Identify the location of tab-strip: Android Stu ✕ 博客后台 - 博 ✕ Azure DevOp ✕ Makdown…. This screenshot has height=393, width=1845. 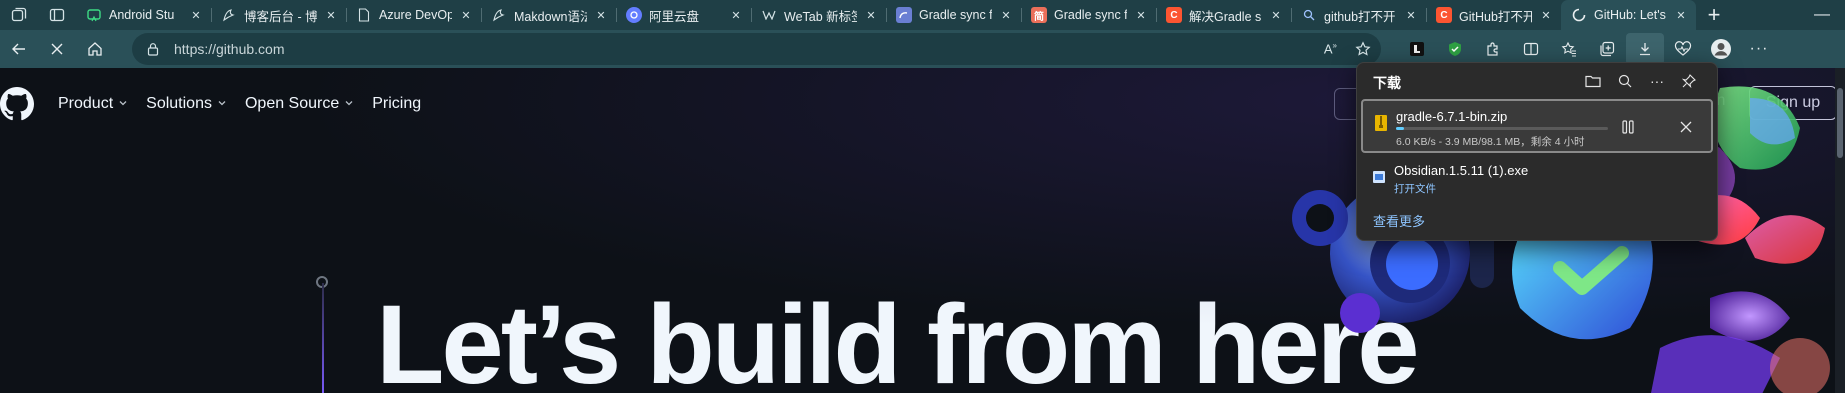
(922, 15).